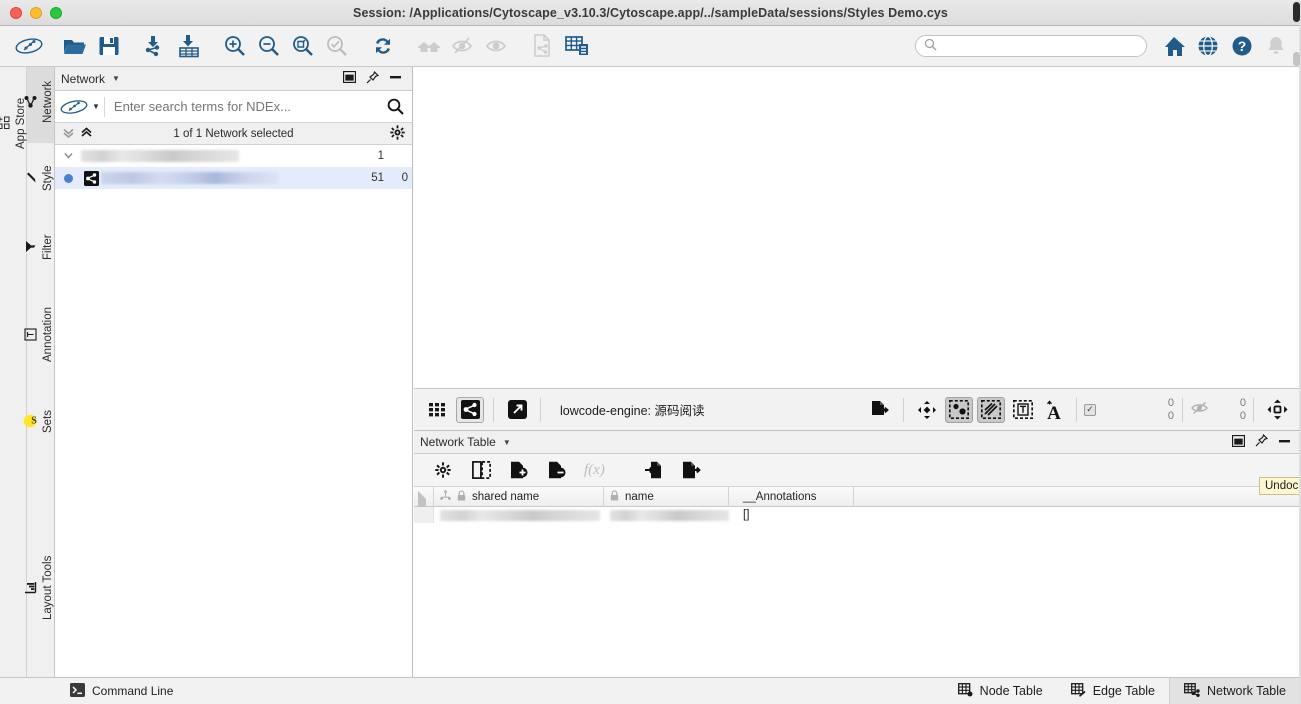 This screenshot has height=704, width=1301. What do you see at coordinates (39, 338) in the screenshot?
I see `sidebar-item-annotation: Annotation` at bounding box center [39, 338].